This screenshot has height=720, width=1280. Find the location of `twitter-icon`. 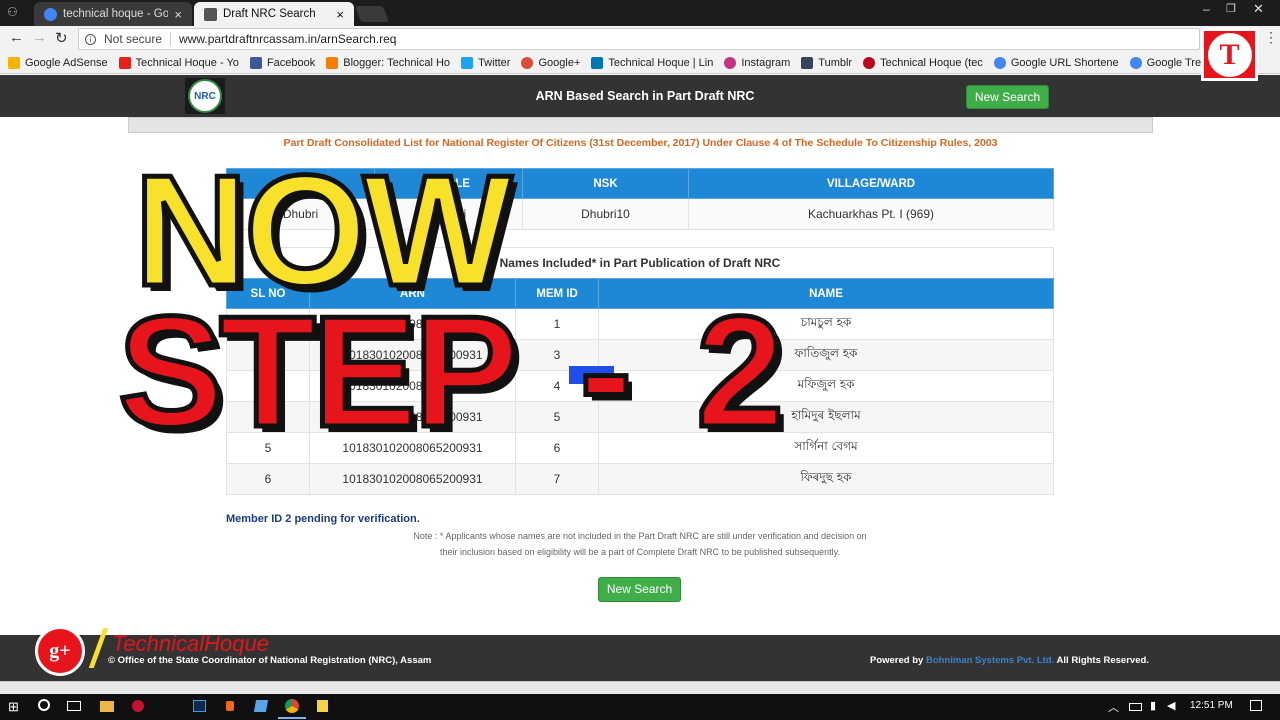

twitter-icon is located at coordinates (467, 62).